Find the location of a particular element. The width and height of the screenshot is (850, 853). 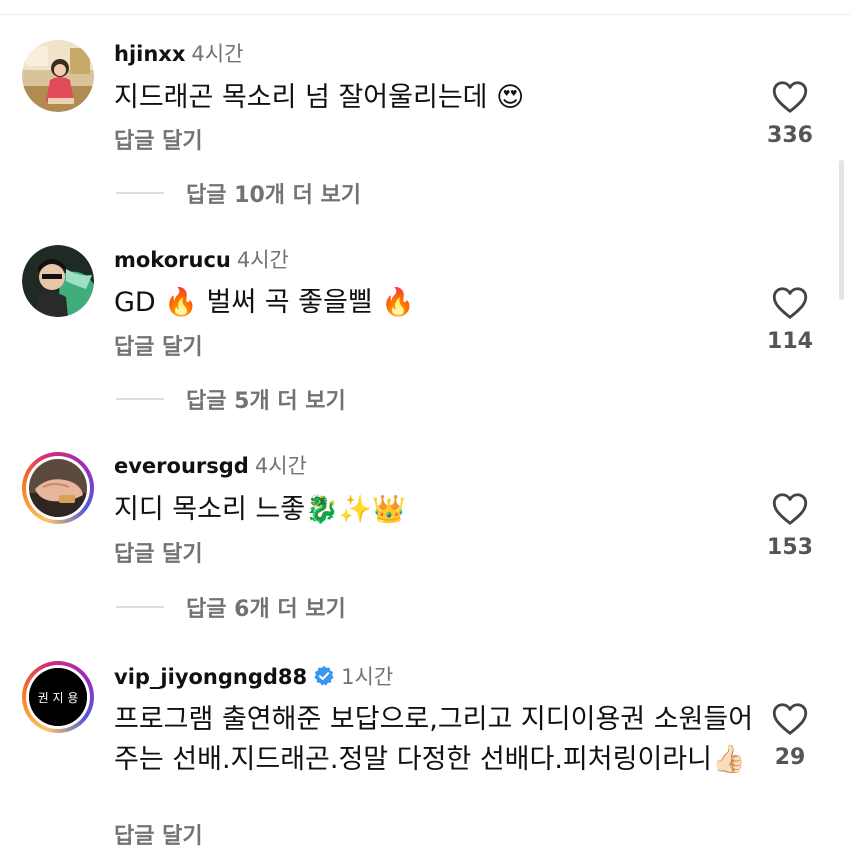

view-replies-label: 답글 10개 더 보기 is located at coordinates (274, 195).